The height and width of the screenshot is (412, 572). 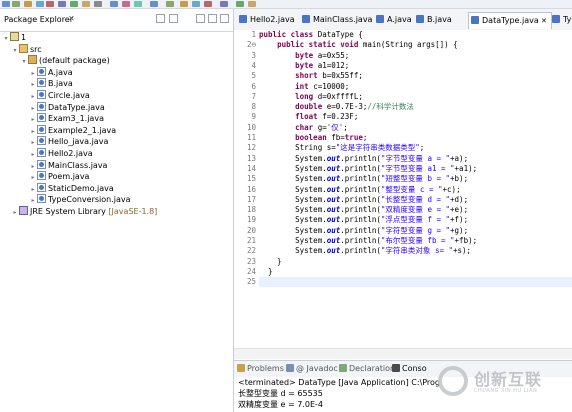 What do you see at coordinates (311, 35) in the screenshot?
I see `code-line: public class DataType {` at bounding box center [311, 35].